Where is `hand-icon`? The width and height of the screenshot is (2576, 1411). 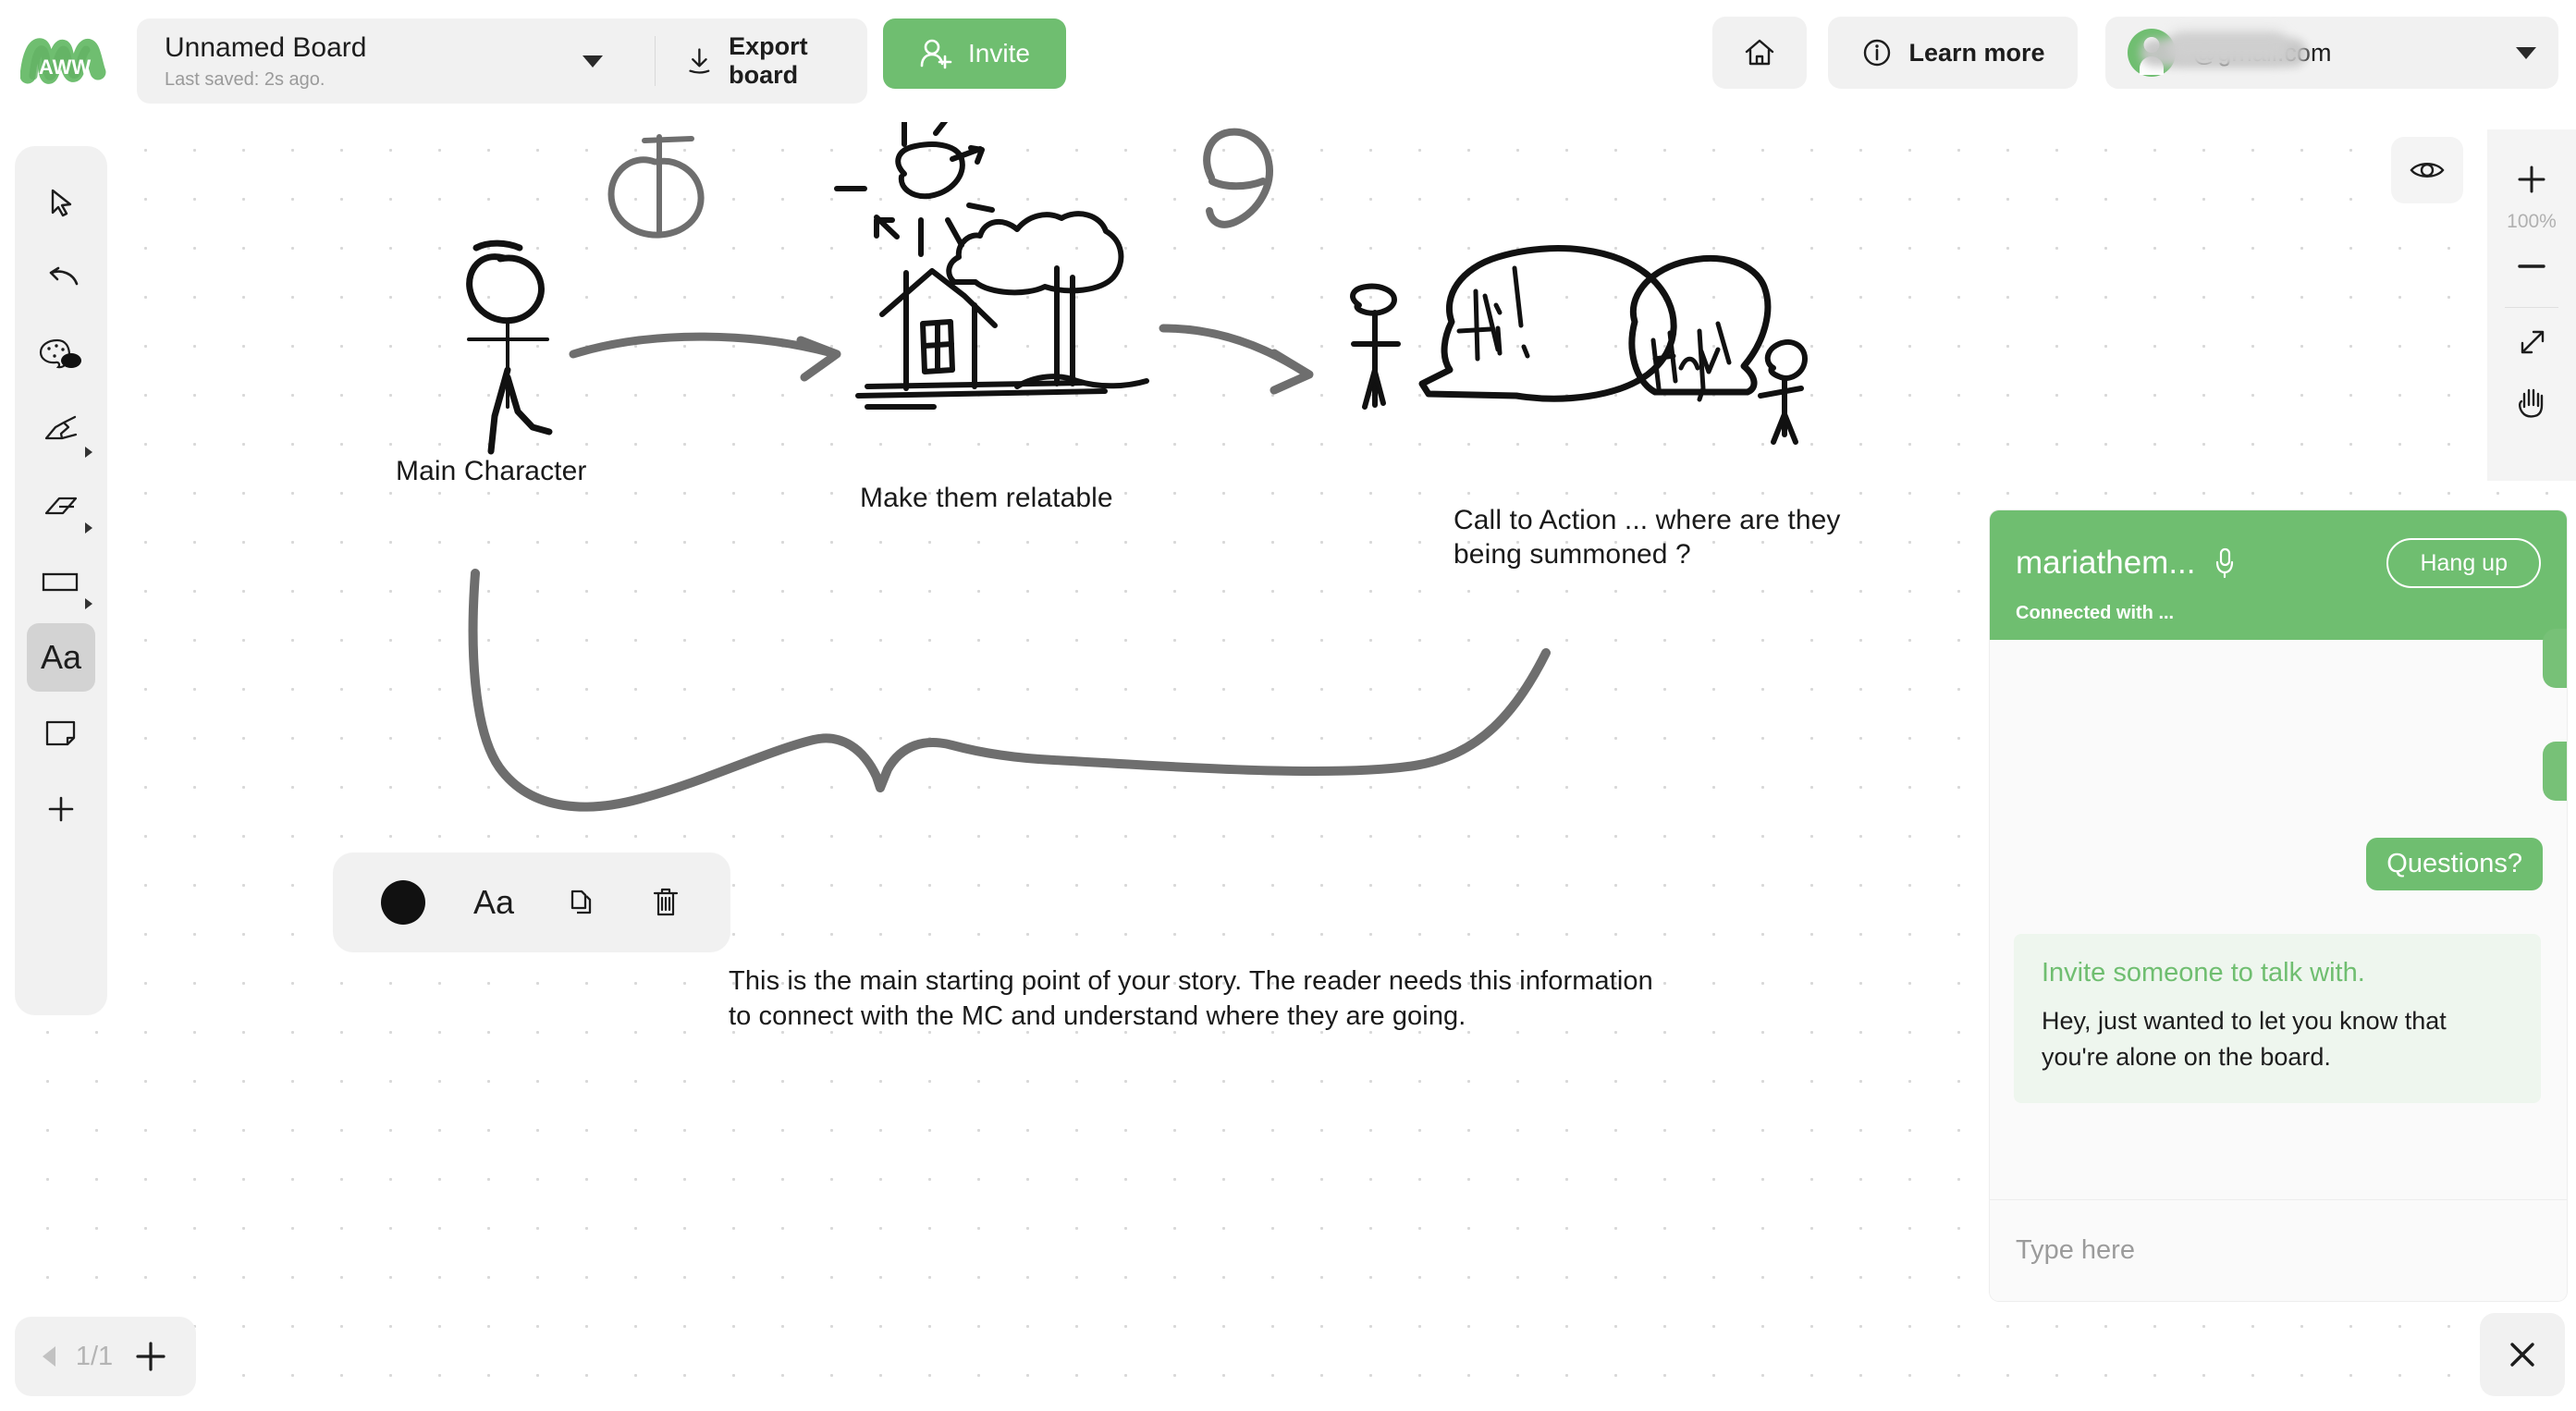 hand-icon is located at coordinates (2531, 403).